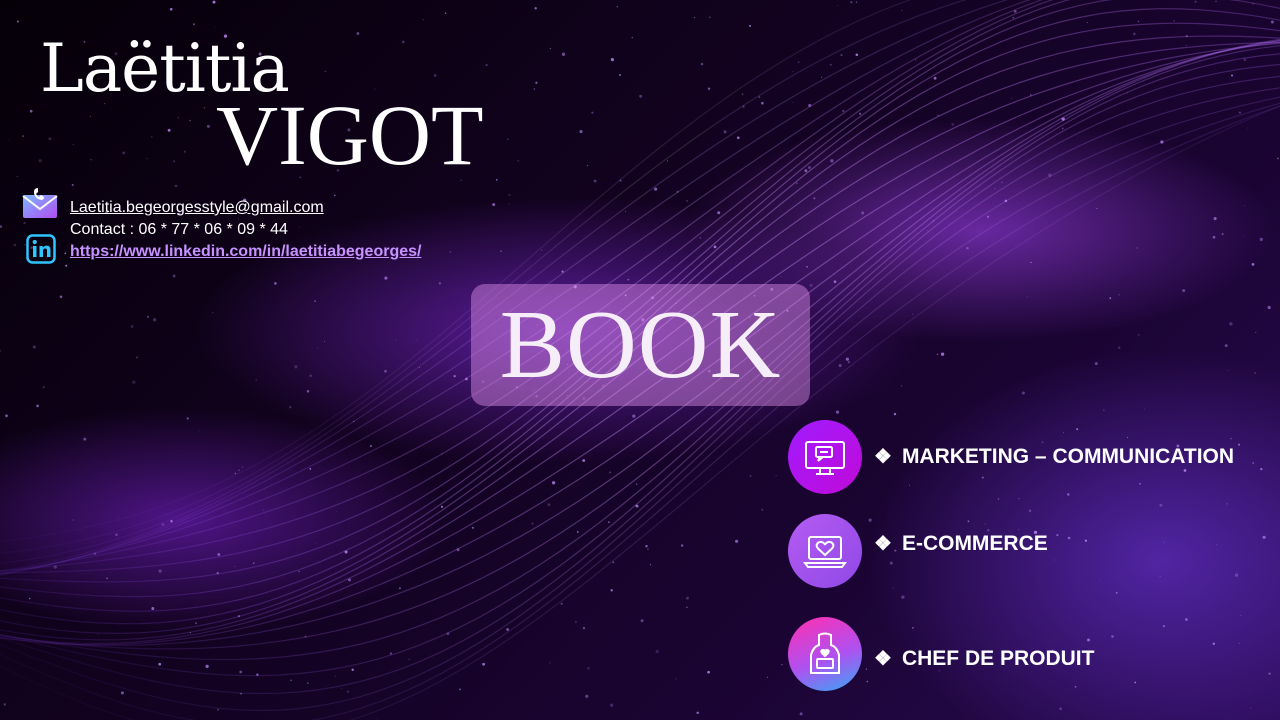  Describe the element at coordinates (1068, 456) in the screenshot. I see `domain-label-marketing: MARKETING – COMMUNICATION` at that location.